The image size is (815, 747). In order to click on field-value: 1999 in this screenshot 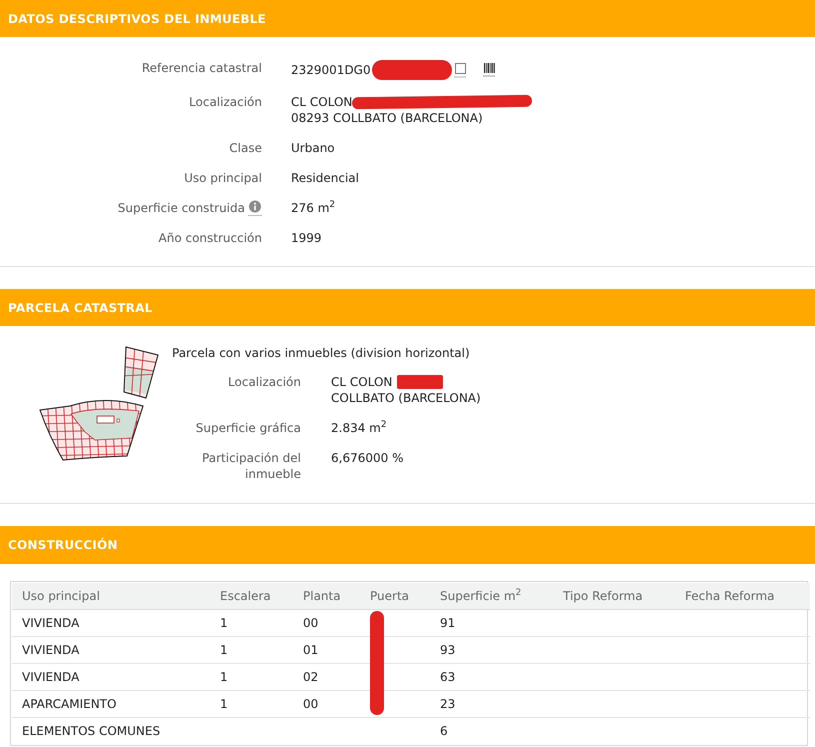, I will do `click(306, 238)`.